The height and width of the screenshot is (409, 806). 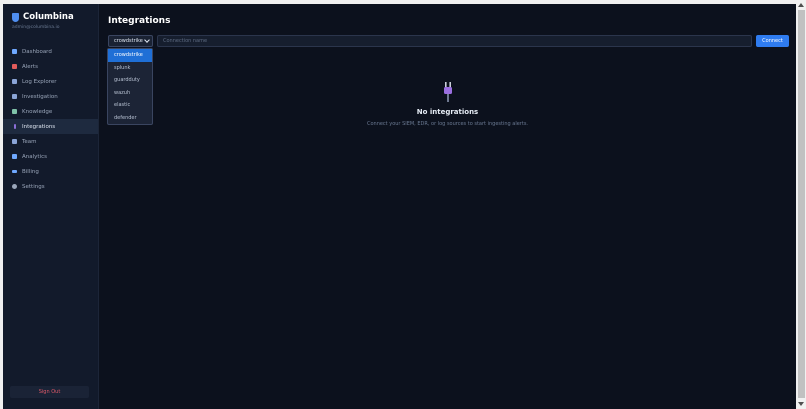 What do you see at coordinates (50, 141) in the screenshot?
I see `sidebar-item-team: Team` at bounding box center [50, 141].